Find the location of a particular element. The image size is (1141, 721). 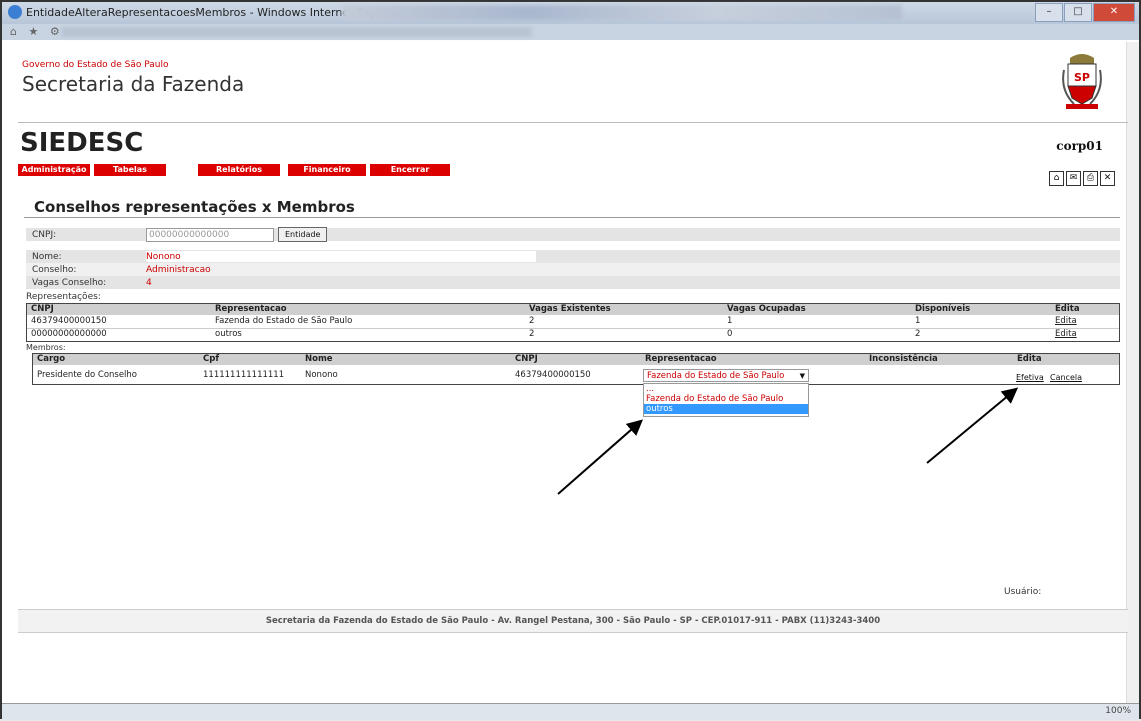

zoom-level: 100% is located at coordinates (1118, 711).